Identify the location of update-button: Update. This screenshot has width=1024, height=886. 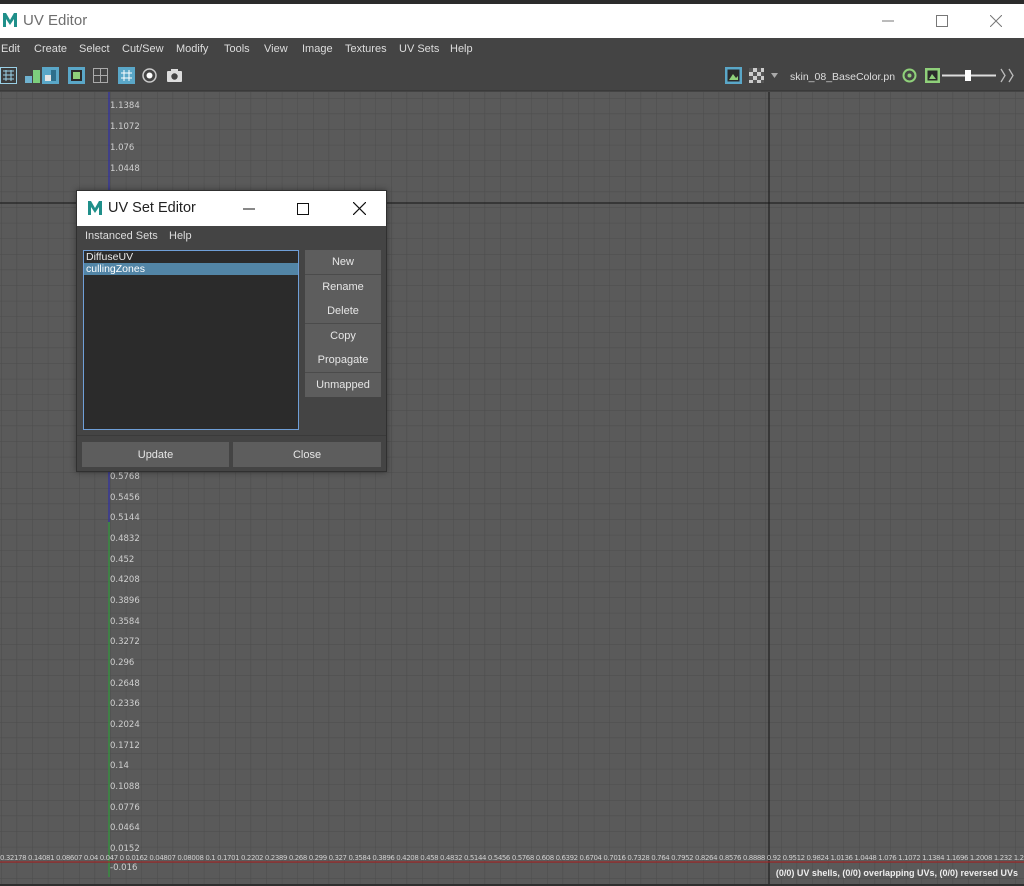
(155, 454).